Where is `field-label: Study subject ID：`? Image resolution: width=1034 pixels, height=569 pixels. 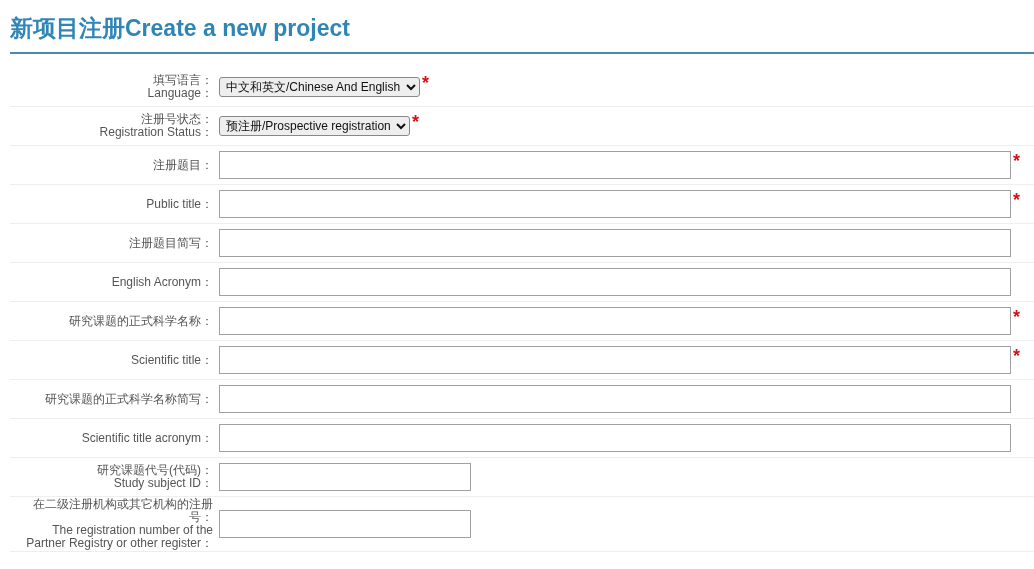
field-label: Study subject ID： is located at coordinates (162, 483).